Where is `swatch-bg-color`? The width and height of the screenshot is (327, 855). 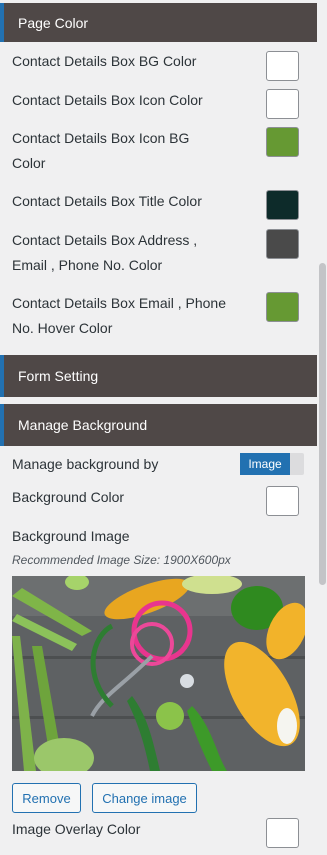 swatch-bg-color is located at coordinates (282, 66).